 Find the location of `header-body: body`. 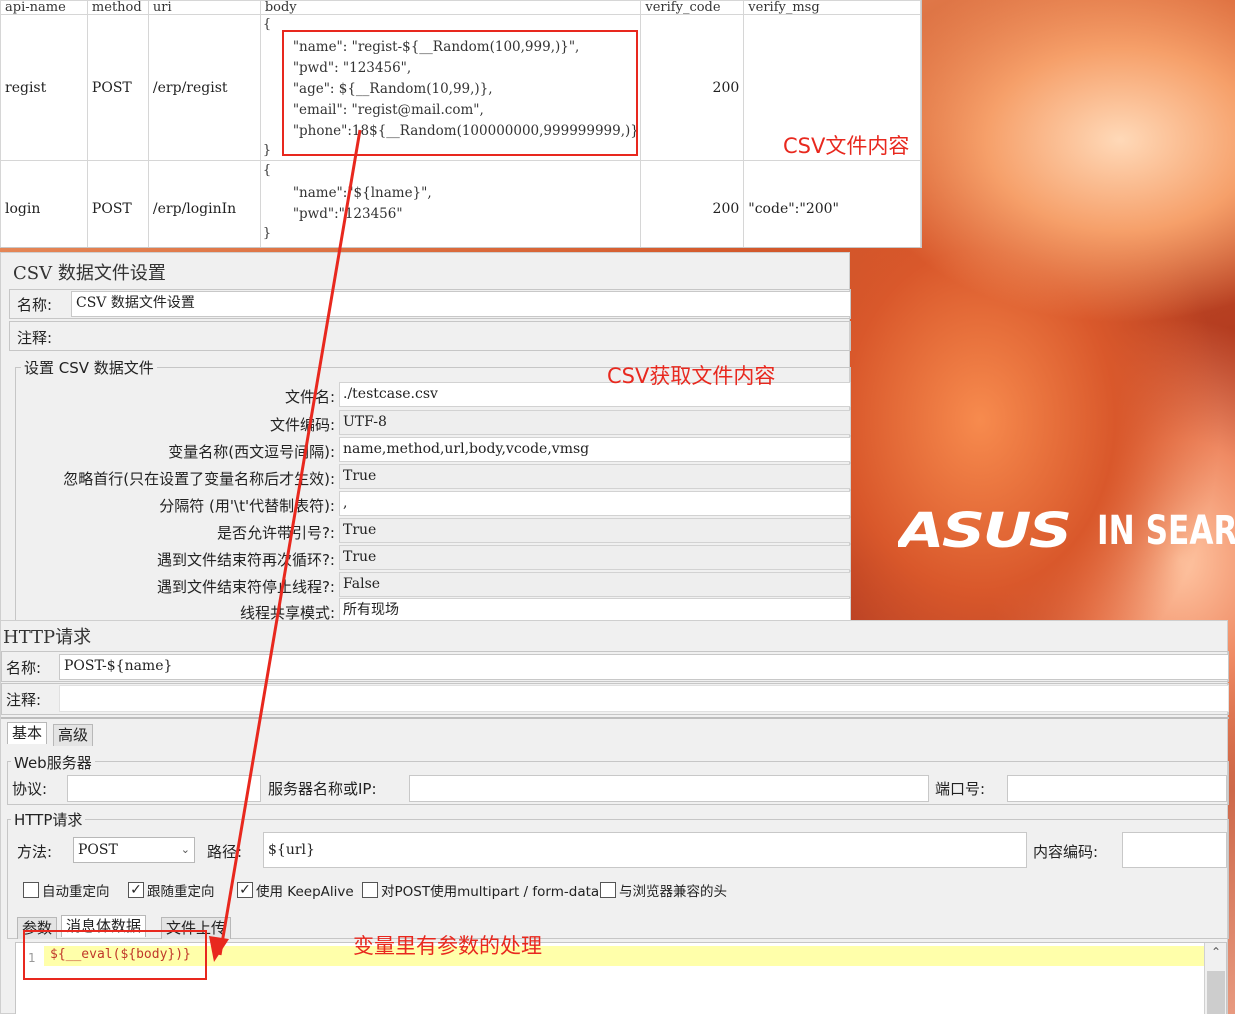

header-body: body is located at coordinates (450, 7).